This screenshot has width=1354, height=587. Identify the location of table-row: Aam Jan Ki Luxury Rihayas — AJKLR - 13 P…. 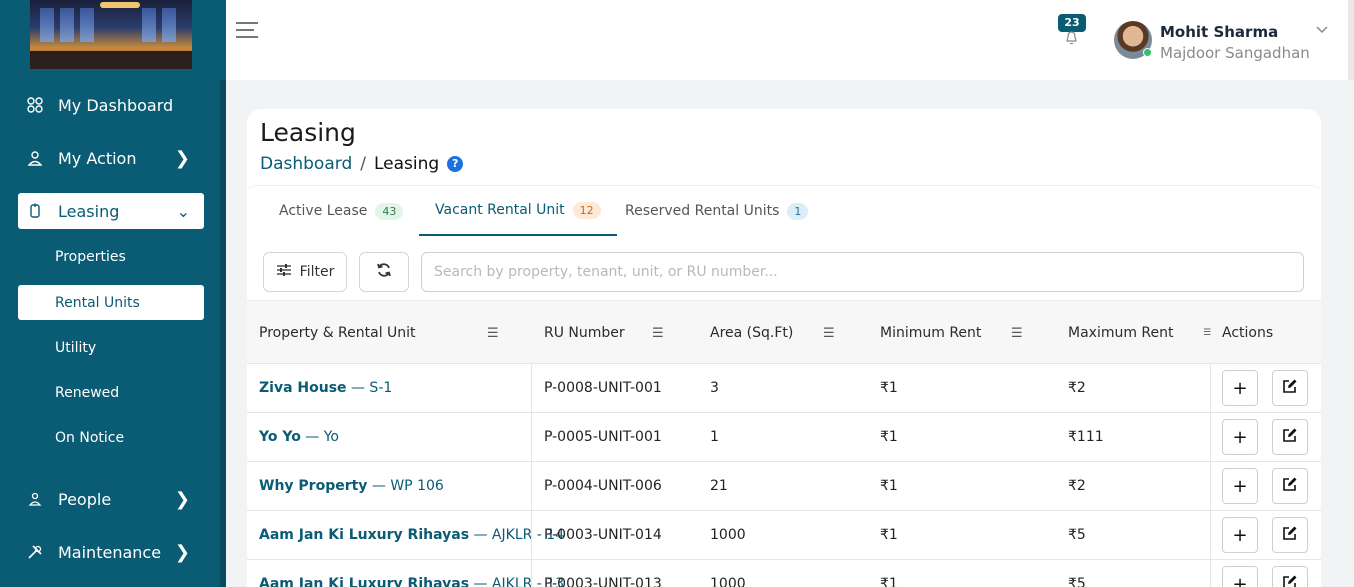
(784, 573).